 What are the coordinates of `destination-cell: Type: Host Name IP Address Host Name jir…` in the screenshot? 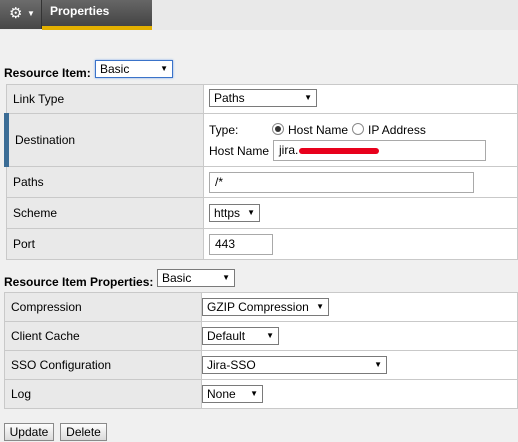 It's located at (360, 140).